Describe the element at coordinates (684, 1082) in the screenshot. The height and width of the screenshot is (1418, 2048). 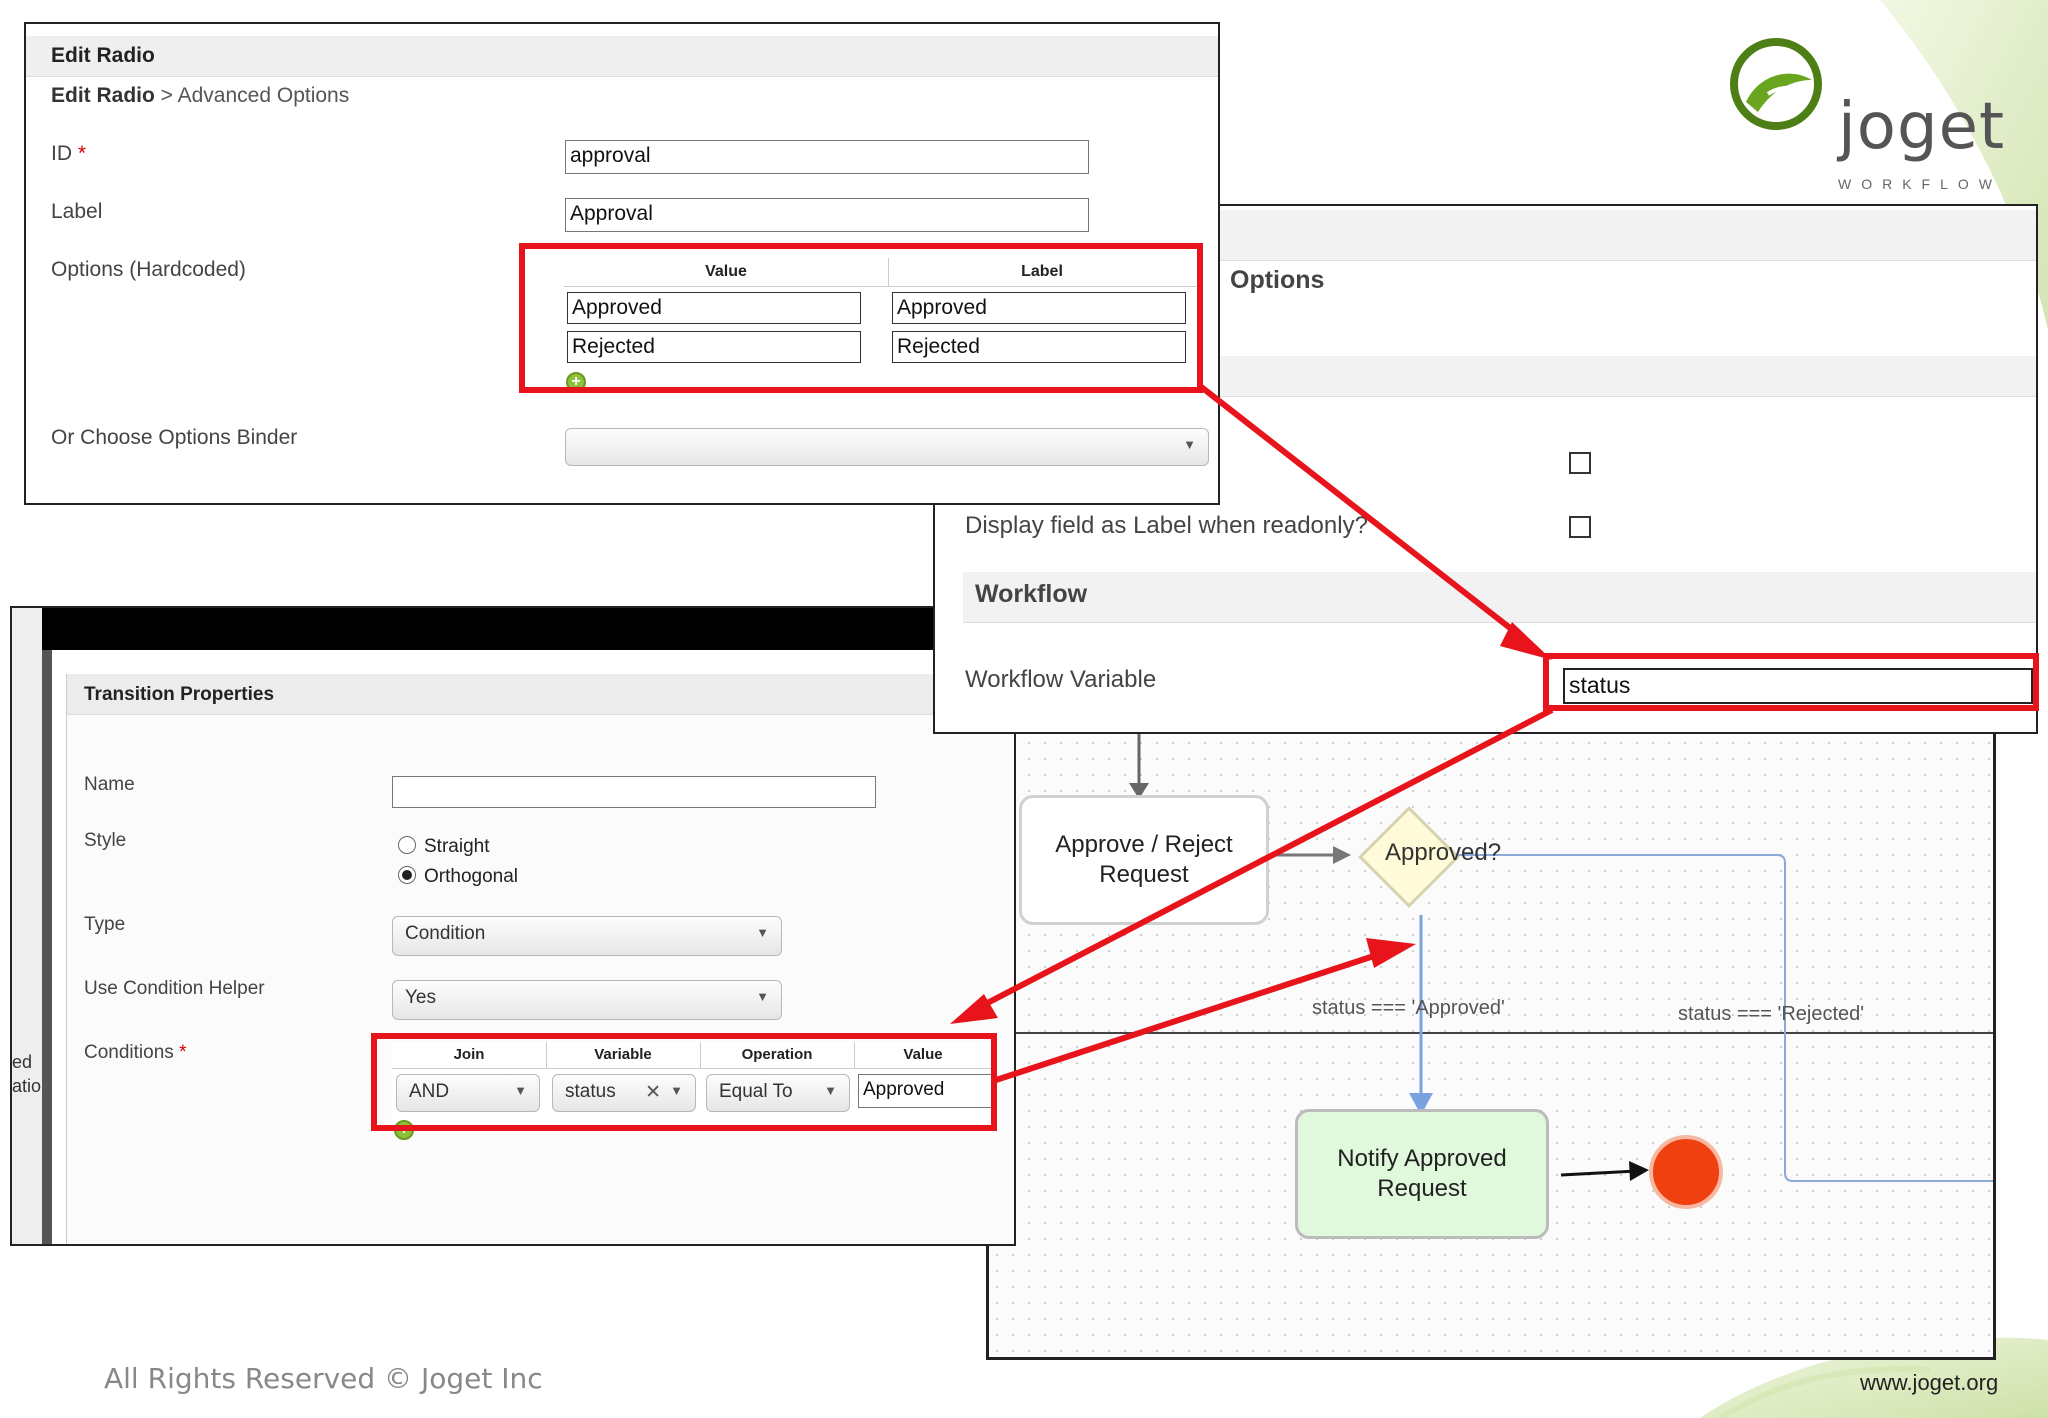
I see `highlight-box-conditions` at that location.